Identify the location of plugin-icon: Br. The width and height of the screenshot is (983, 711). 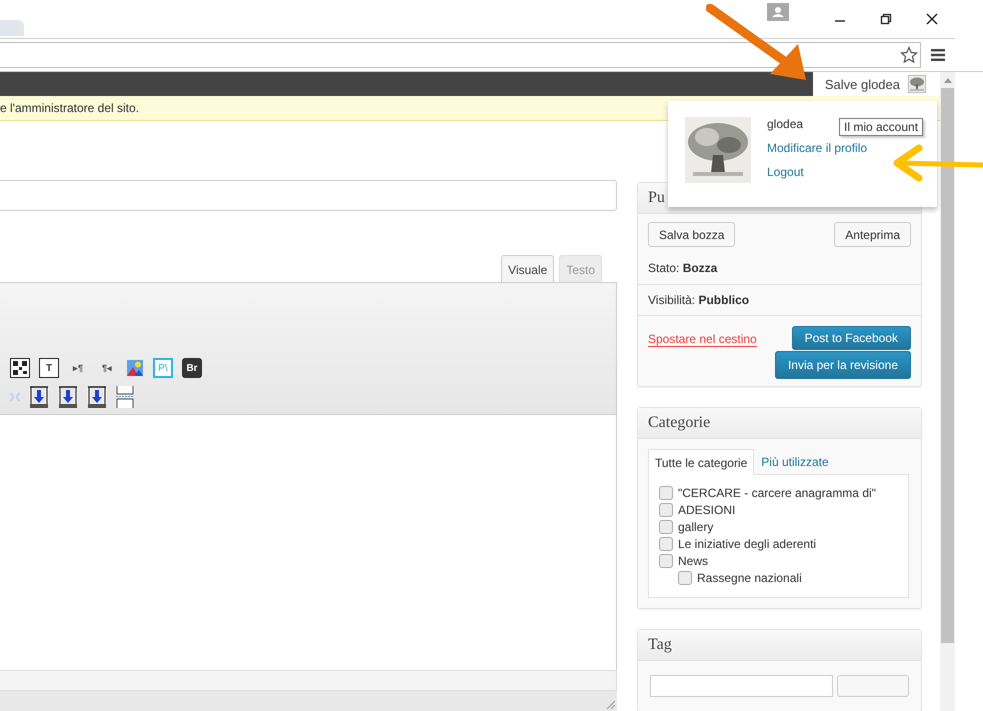
(192, 368).